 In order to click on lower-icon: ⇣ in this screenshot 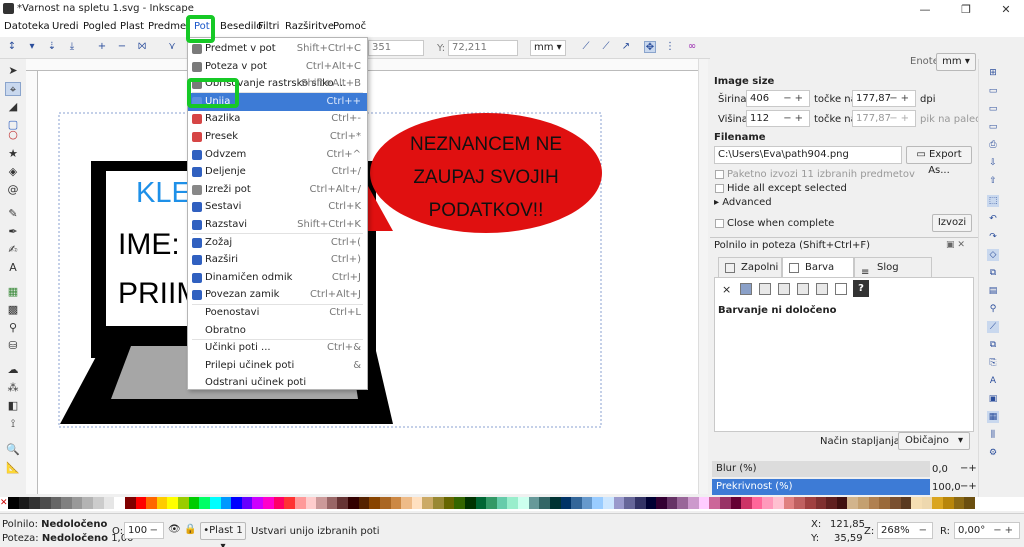, I will do `click(52, 47)`.